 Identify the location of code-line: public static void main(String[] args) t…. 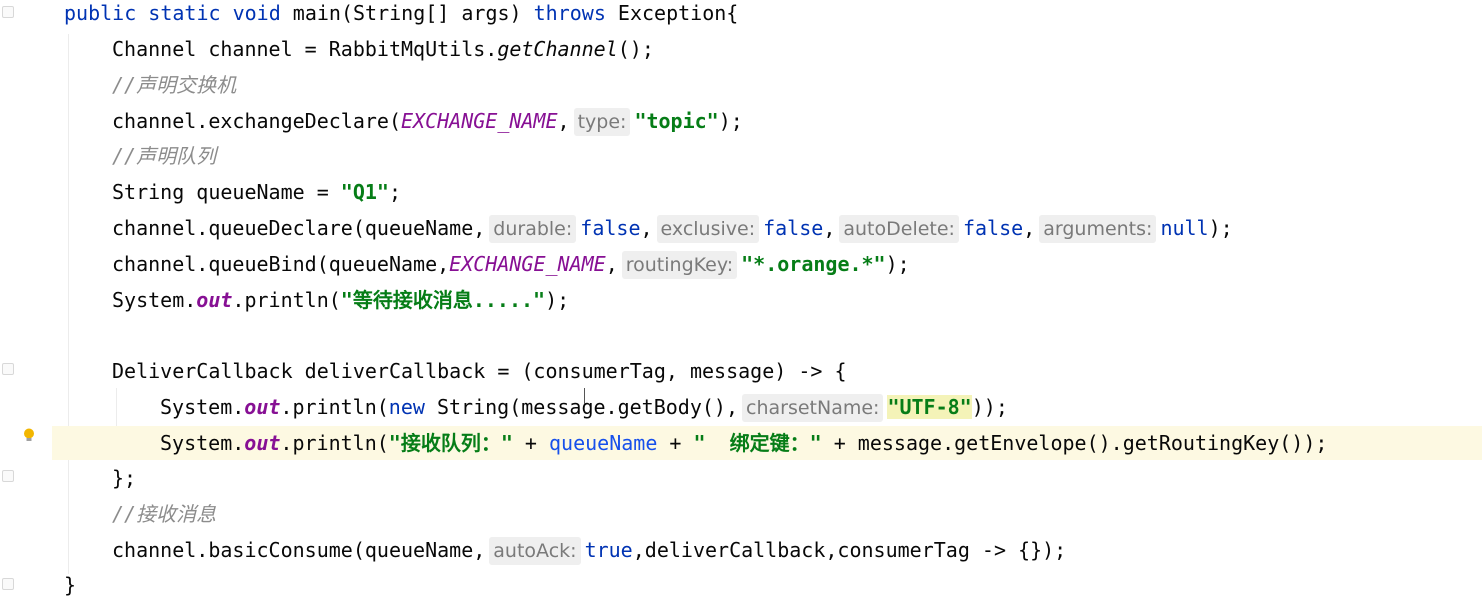
(767, 15).